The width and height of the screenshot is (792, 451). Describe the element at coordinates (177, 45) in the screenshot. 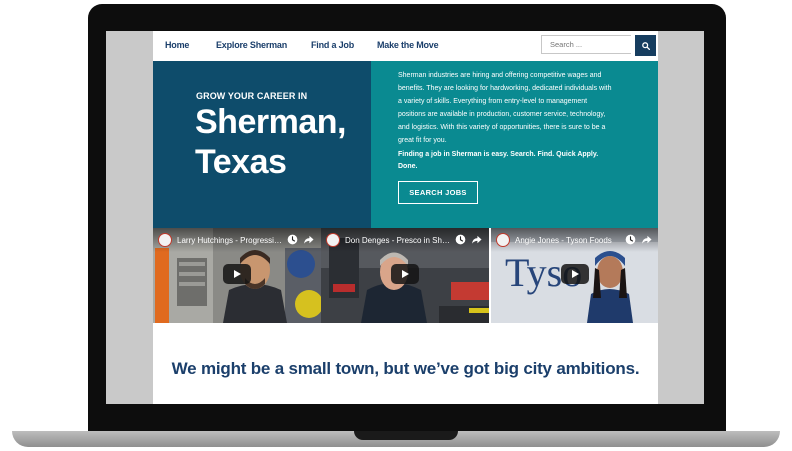

I see `nav-home: Home` at that location.